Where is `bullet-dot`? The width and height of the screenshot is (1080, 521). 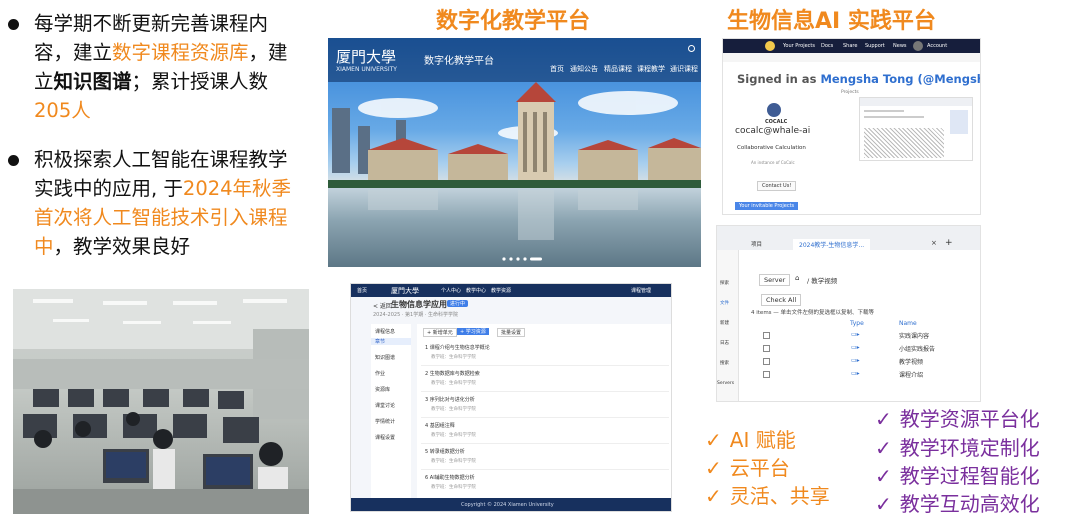
bullet-dot is located at coordinates (13, 24).